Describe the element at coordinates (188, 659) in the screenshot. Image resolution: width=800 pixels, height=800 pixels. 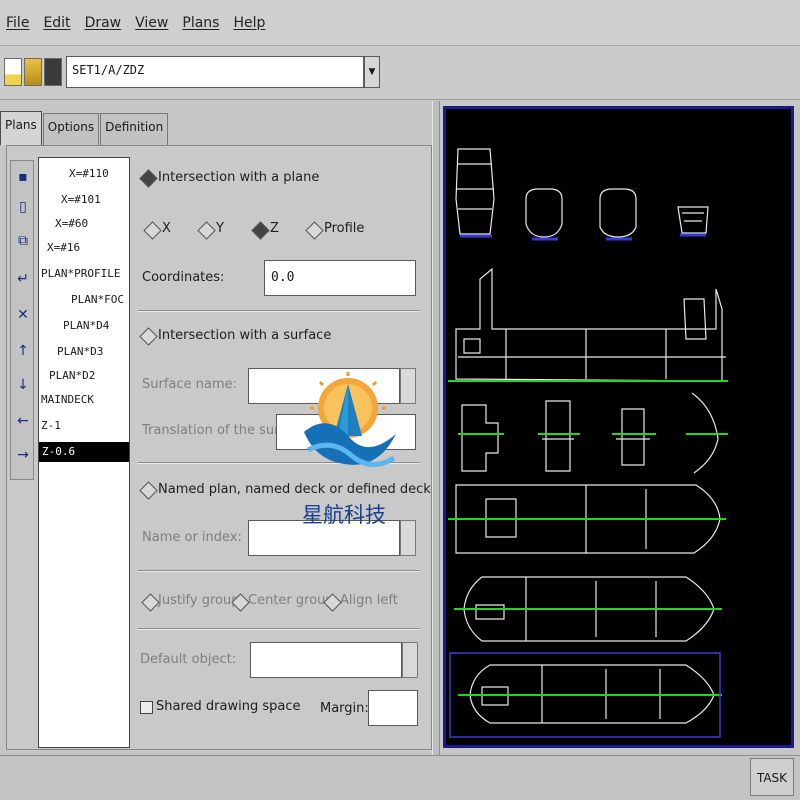
I see `default-object-label: Default object:` at that location.